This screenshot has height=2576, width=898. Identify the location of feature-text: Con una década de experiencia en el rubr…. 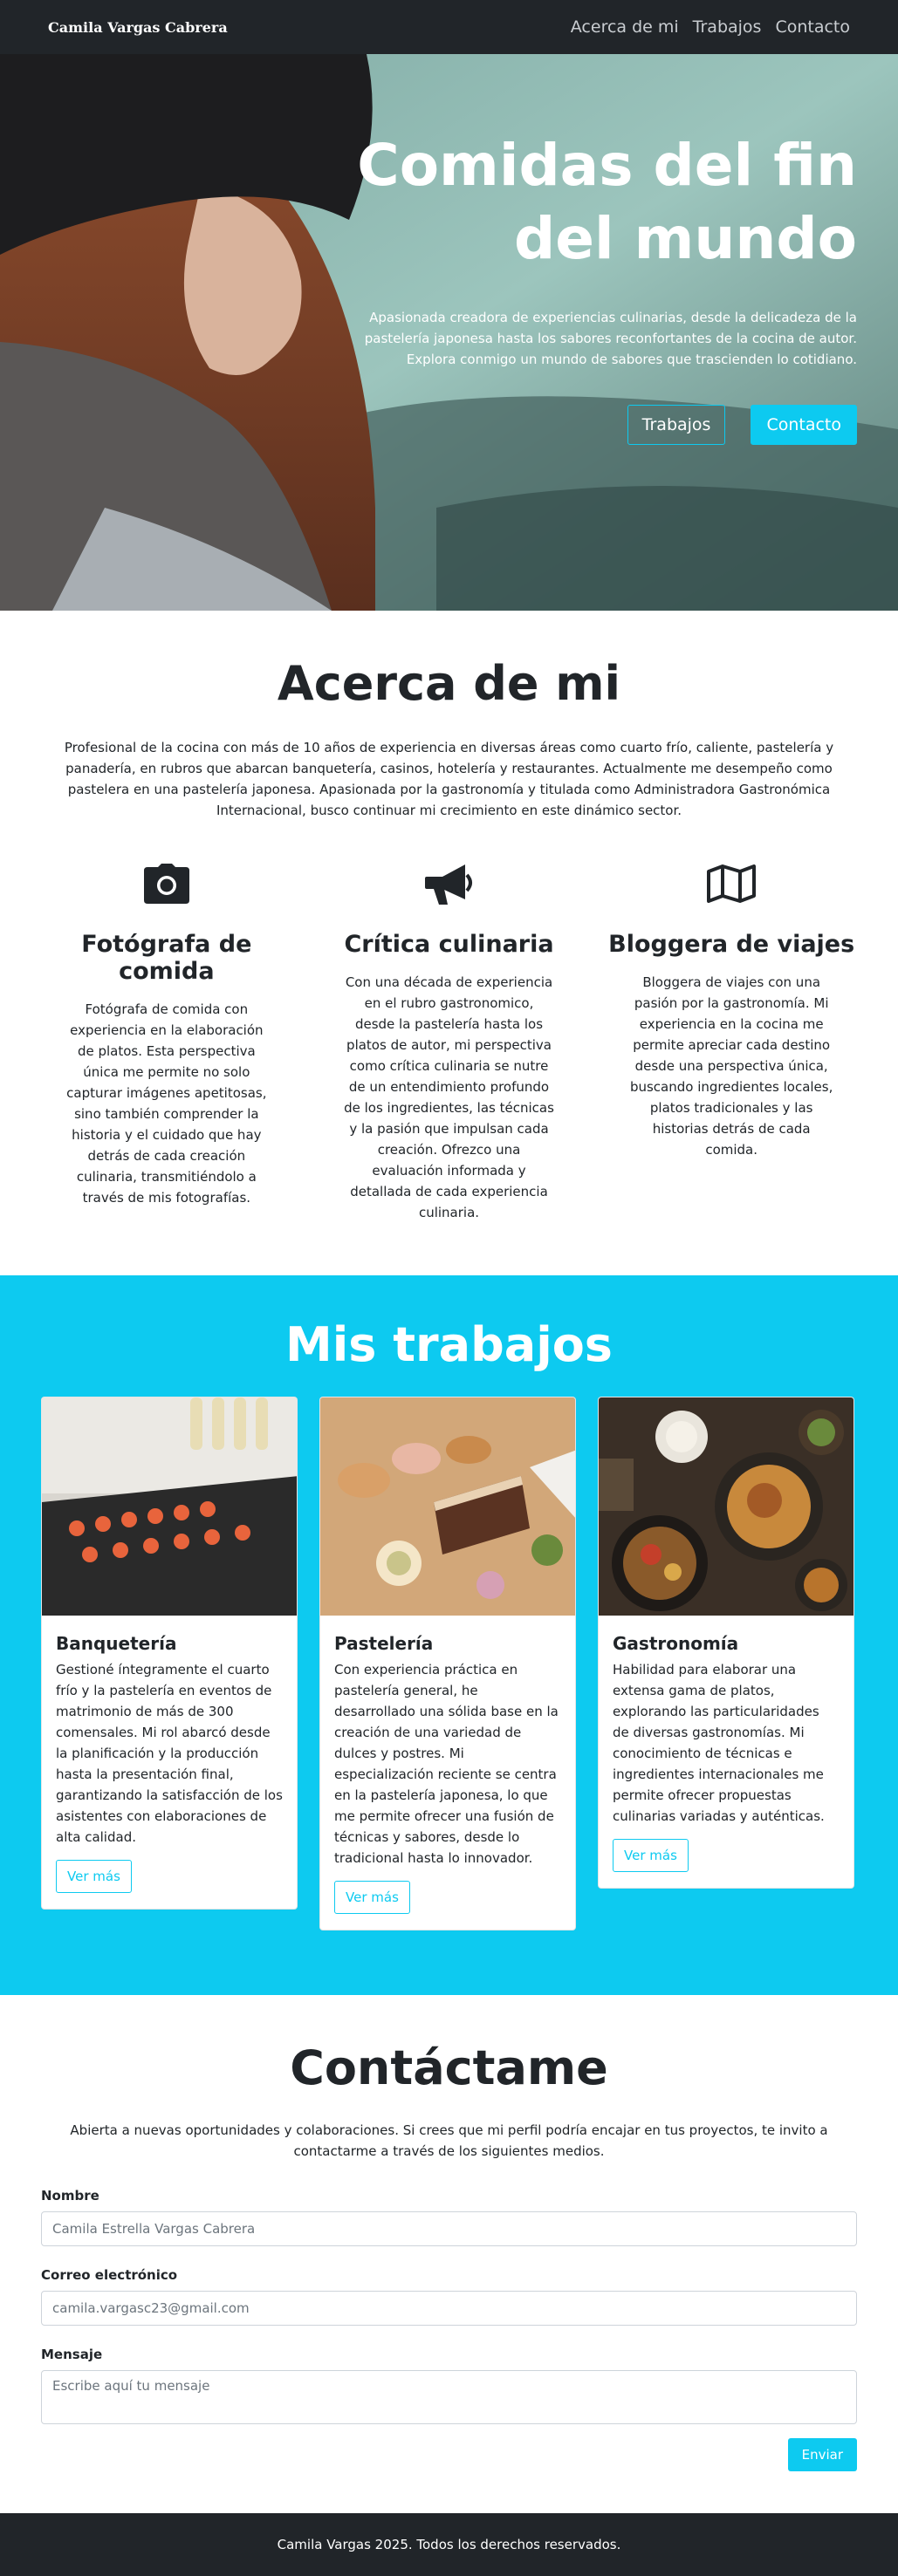
(449, 1097).